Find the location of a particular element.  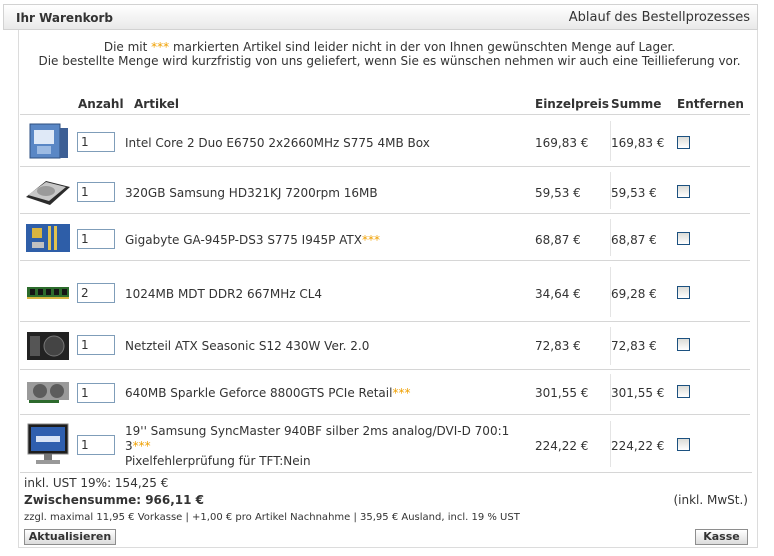

checkout-button: Kasse is located at coordinates (721, 537).